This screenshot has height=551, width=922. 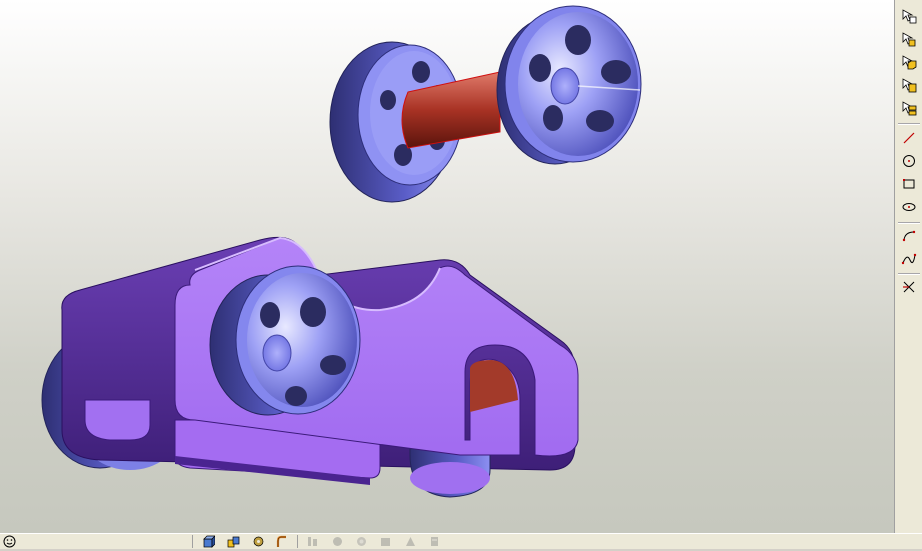 What do you see at coordinates (909, 184) in the screenshot?
I see `rectangle-icon` at bounding box center [909, 184].